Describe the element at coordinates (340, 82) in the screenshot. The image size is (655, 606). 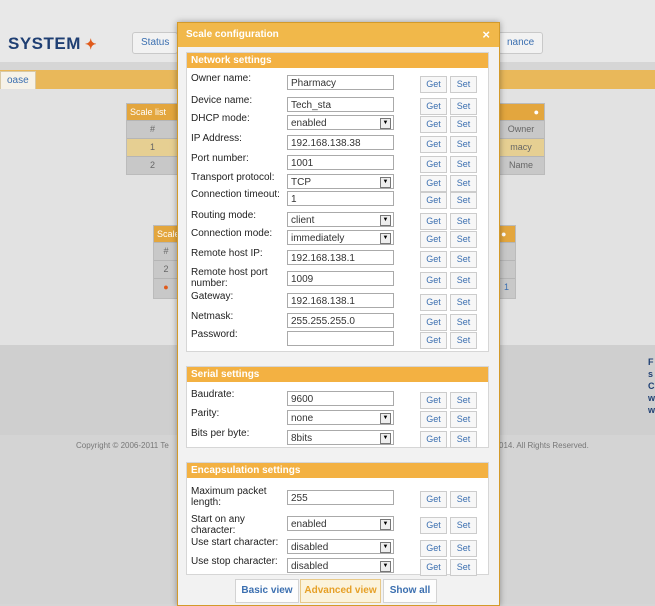
I see `field-input: Pharmacy` at that location.